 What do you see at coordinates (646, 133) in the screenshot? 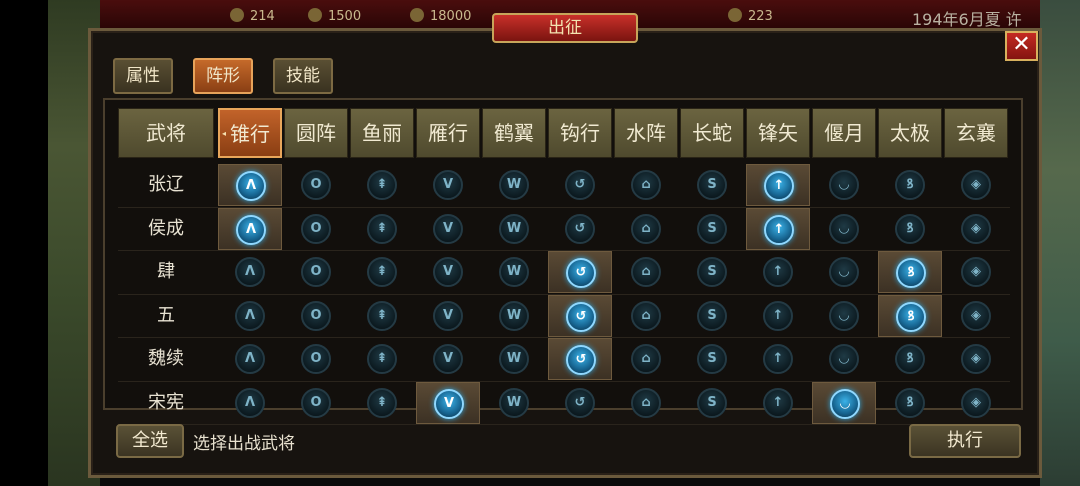
I see `formation-header-6: 水阵` at bounding box center [646, 133].